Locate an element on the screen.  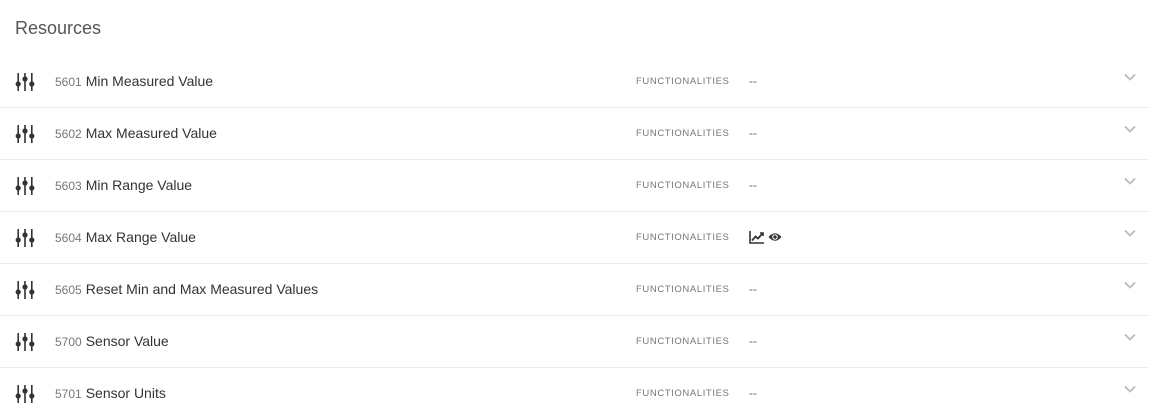
resource-id: 5603 is located at coordinates (68, 186).